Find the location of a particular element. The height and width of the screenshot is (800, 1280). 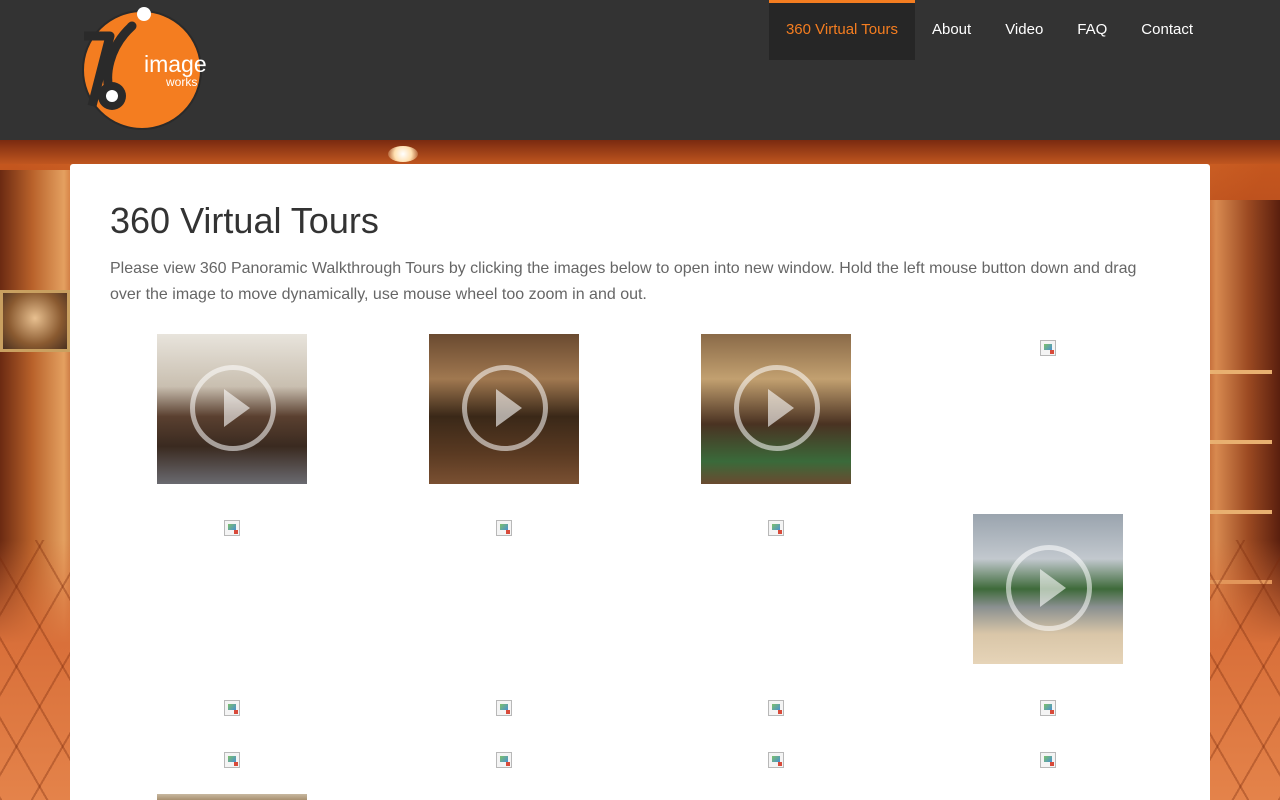

nav-item-about: About is located at coordinates (951, 30).